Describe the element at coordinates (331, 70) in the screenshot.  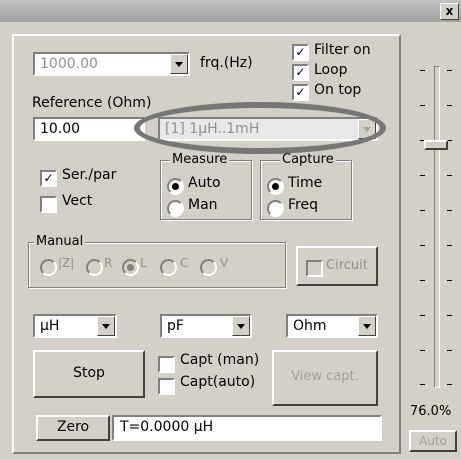
I see `loop-label: Loop` at that location.